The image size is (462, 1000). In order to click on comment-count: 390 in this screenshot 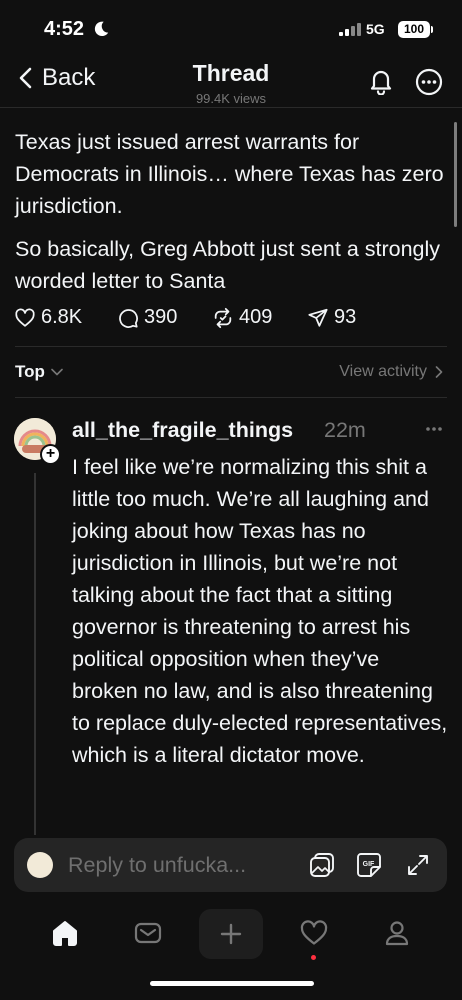, I will do `click(161, 317)`.